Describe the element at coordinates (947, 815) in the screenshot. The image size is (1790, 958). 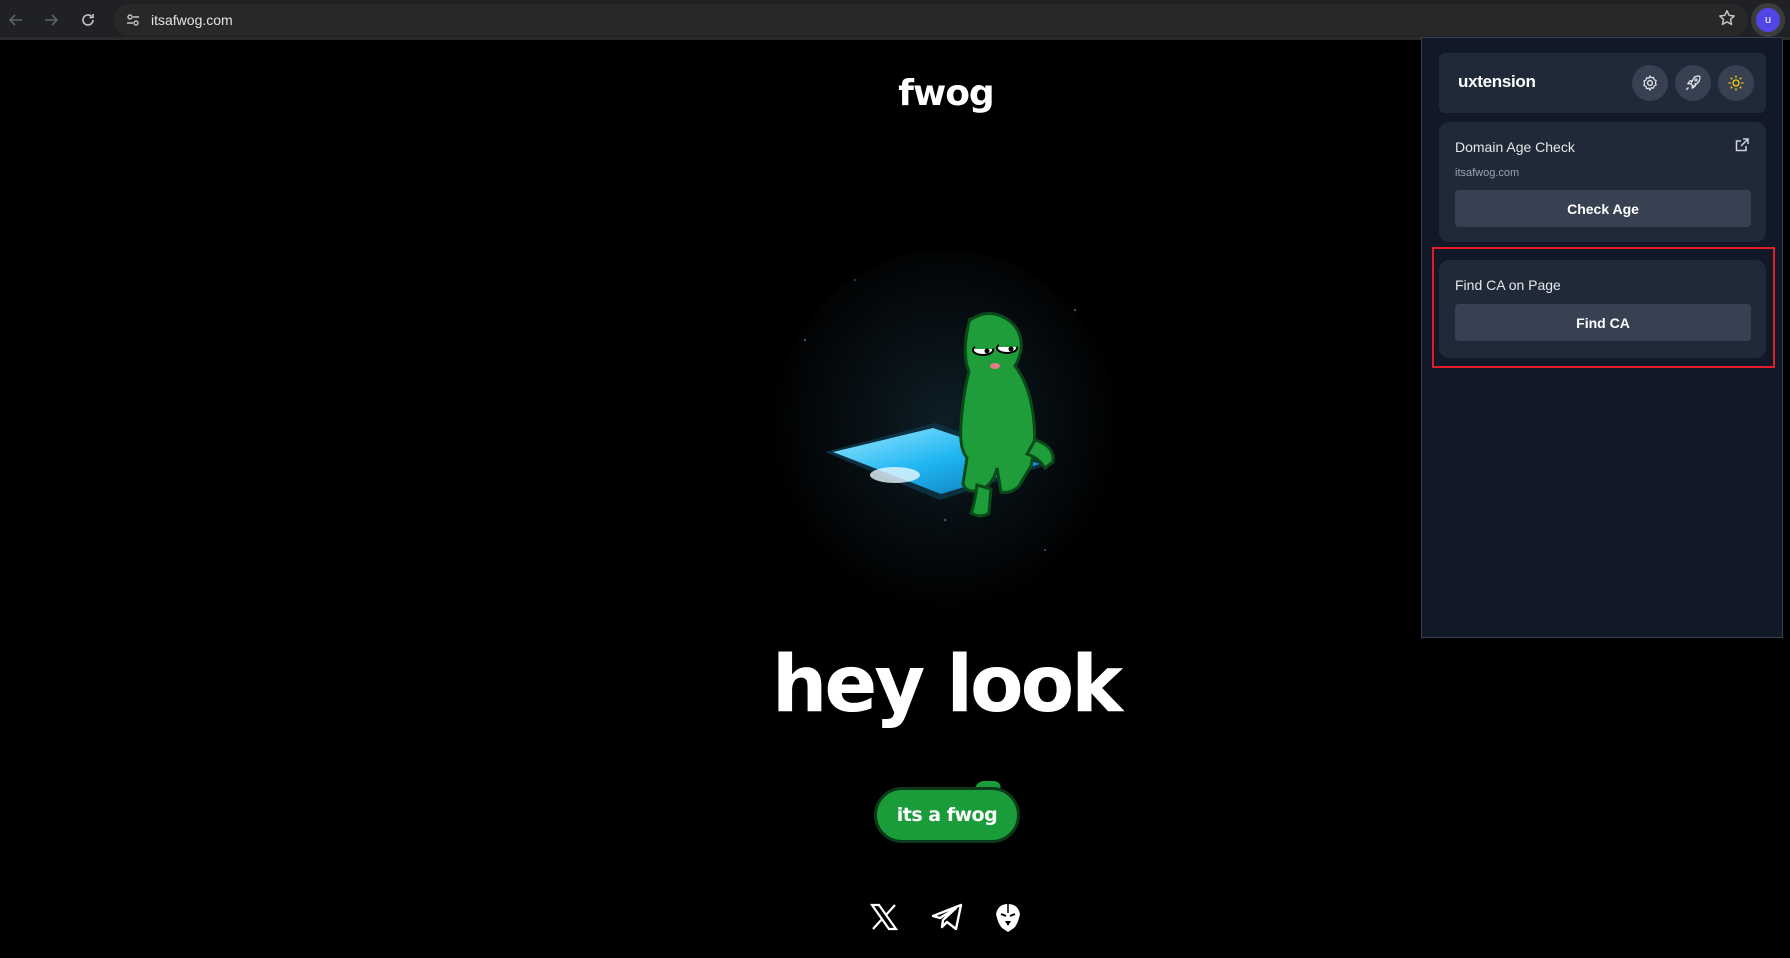
I see `its-a-fwog-button: its a fwog` at that location.